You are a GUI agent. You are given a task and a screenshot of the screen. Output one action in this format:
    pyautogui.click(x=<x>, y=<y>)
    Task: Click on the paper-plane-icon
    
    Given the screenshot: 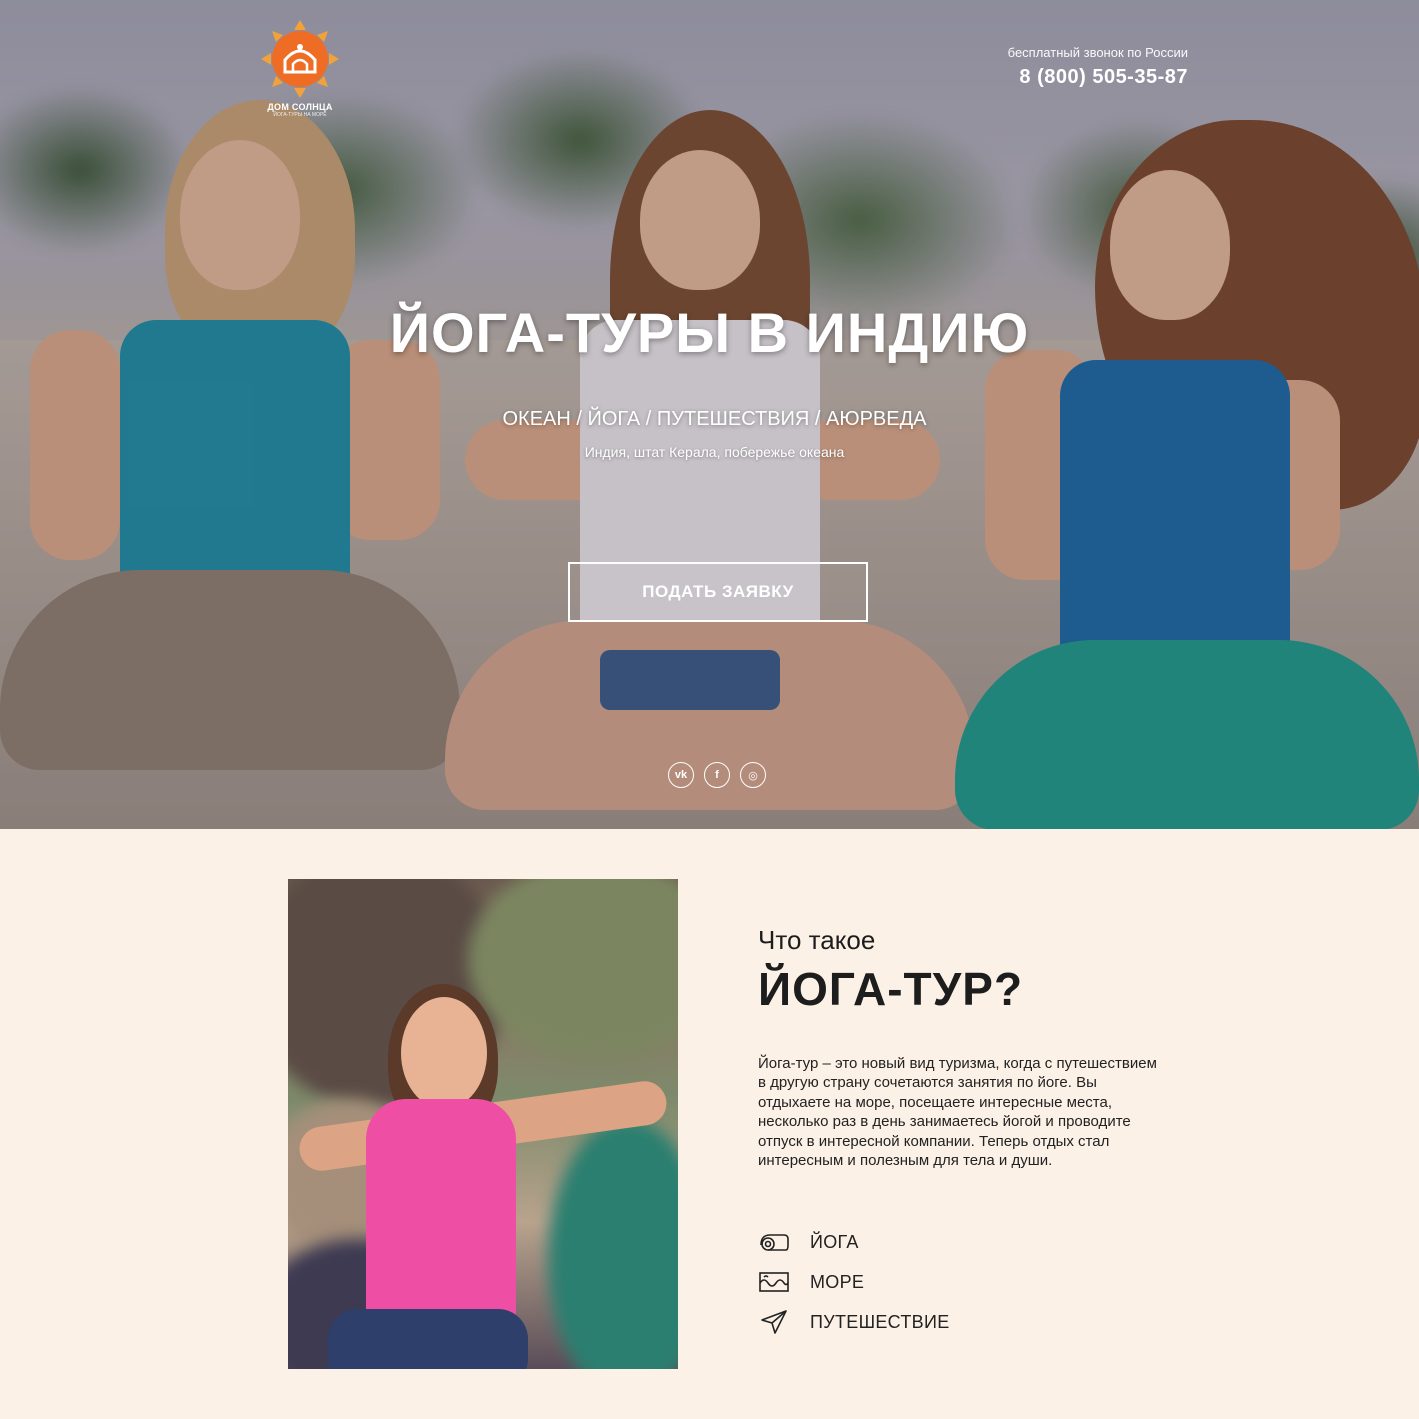 What is the action you would take?
    pyautogui.click(x=774, y=1322)
    